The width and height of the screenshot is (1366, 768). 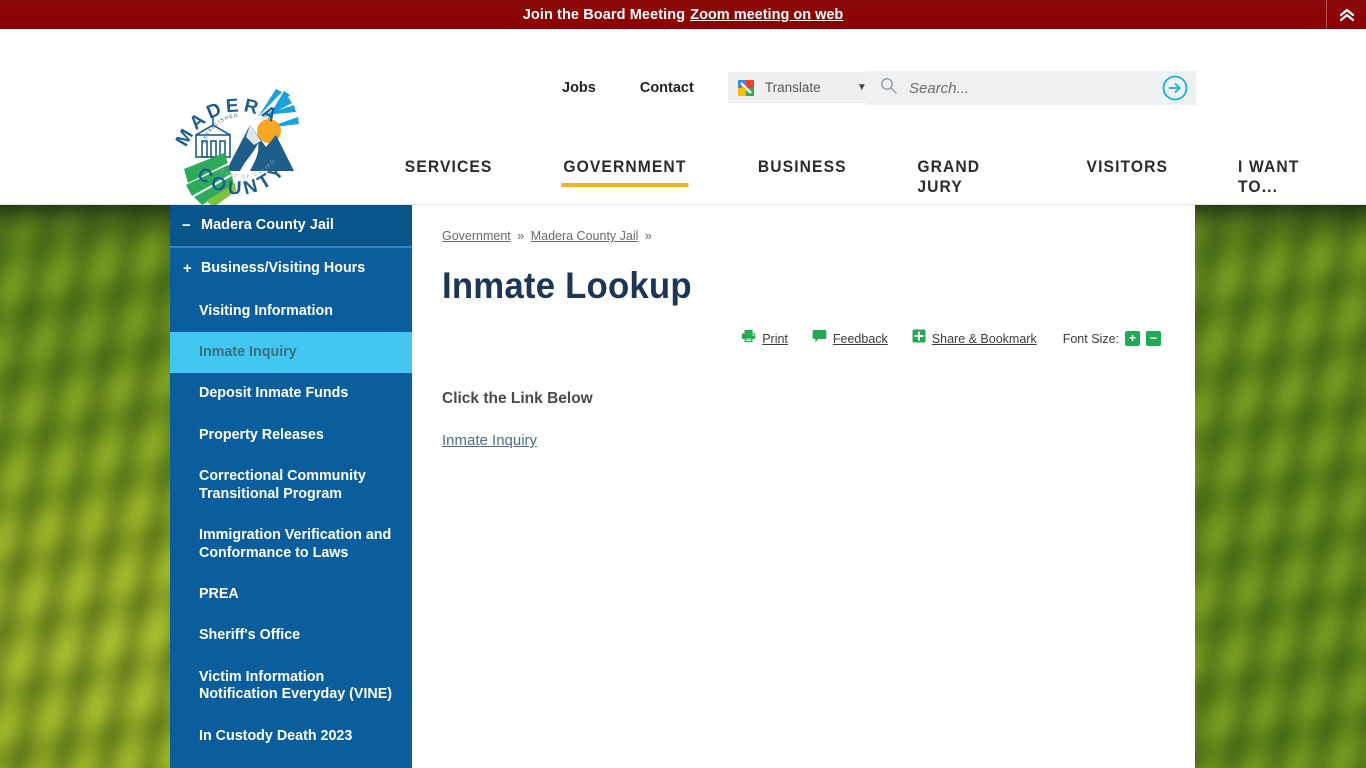 I want to click on nav-item-government: GOVERNMENT, so click(x=625, y=173).